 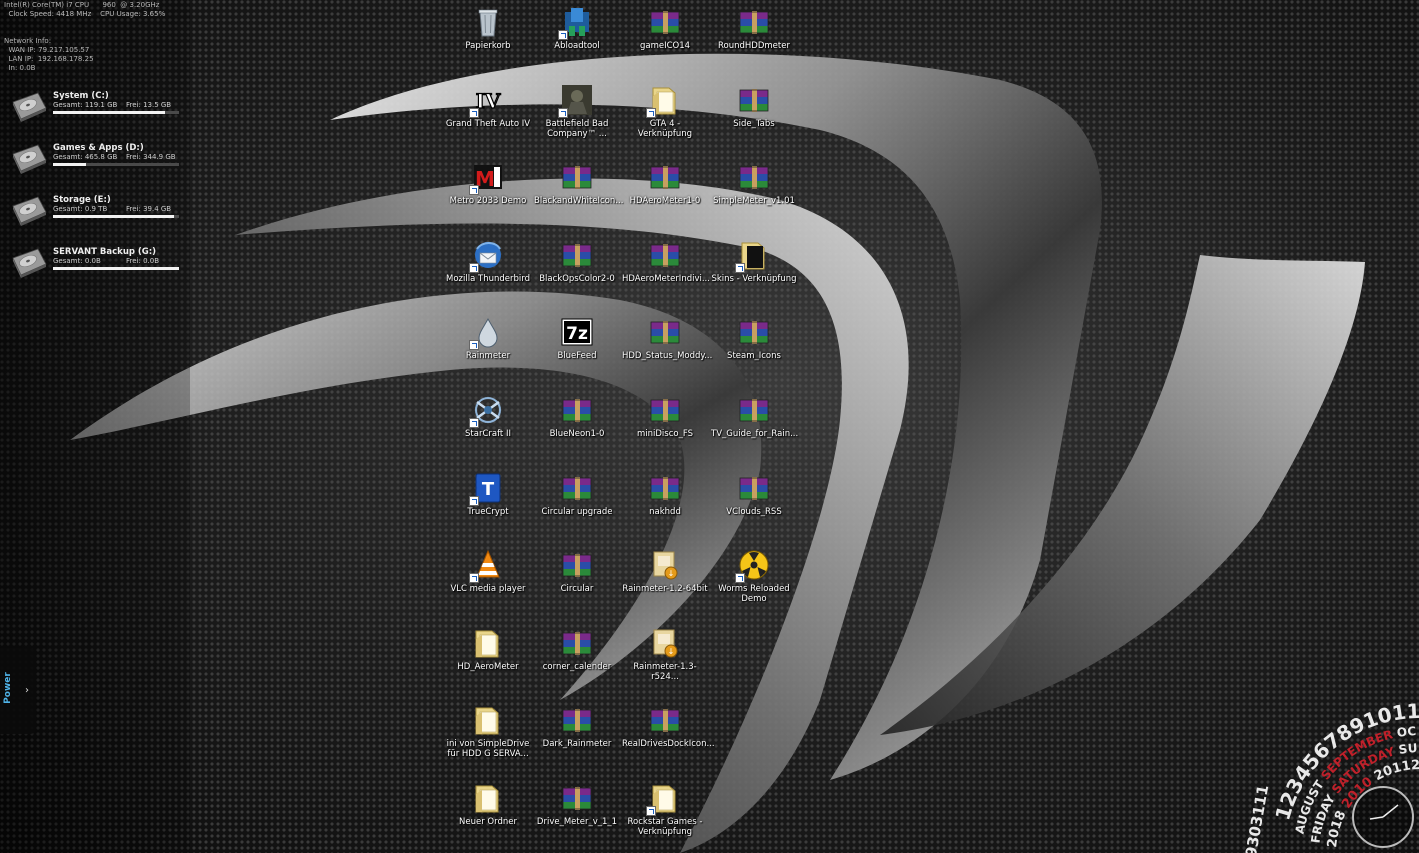 I want to click on desktop-icon-side-tabs: Side_Tabs, so click(x=754, y=117).